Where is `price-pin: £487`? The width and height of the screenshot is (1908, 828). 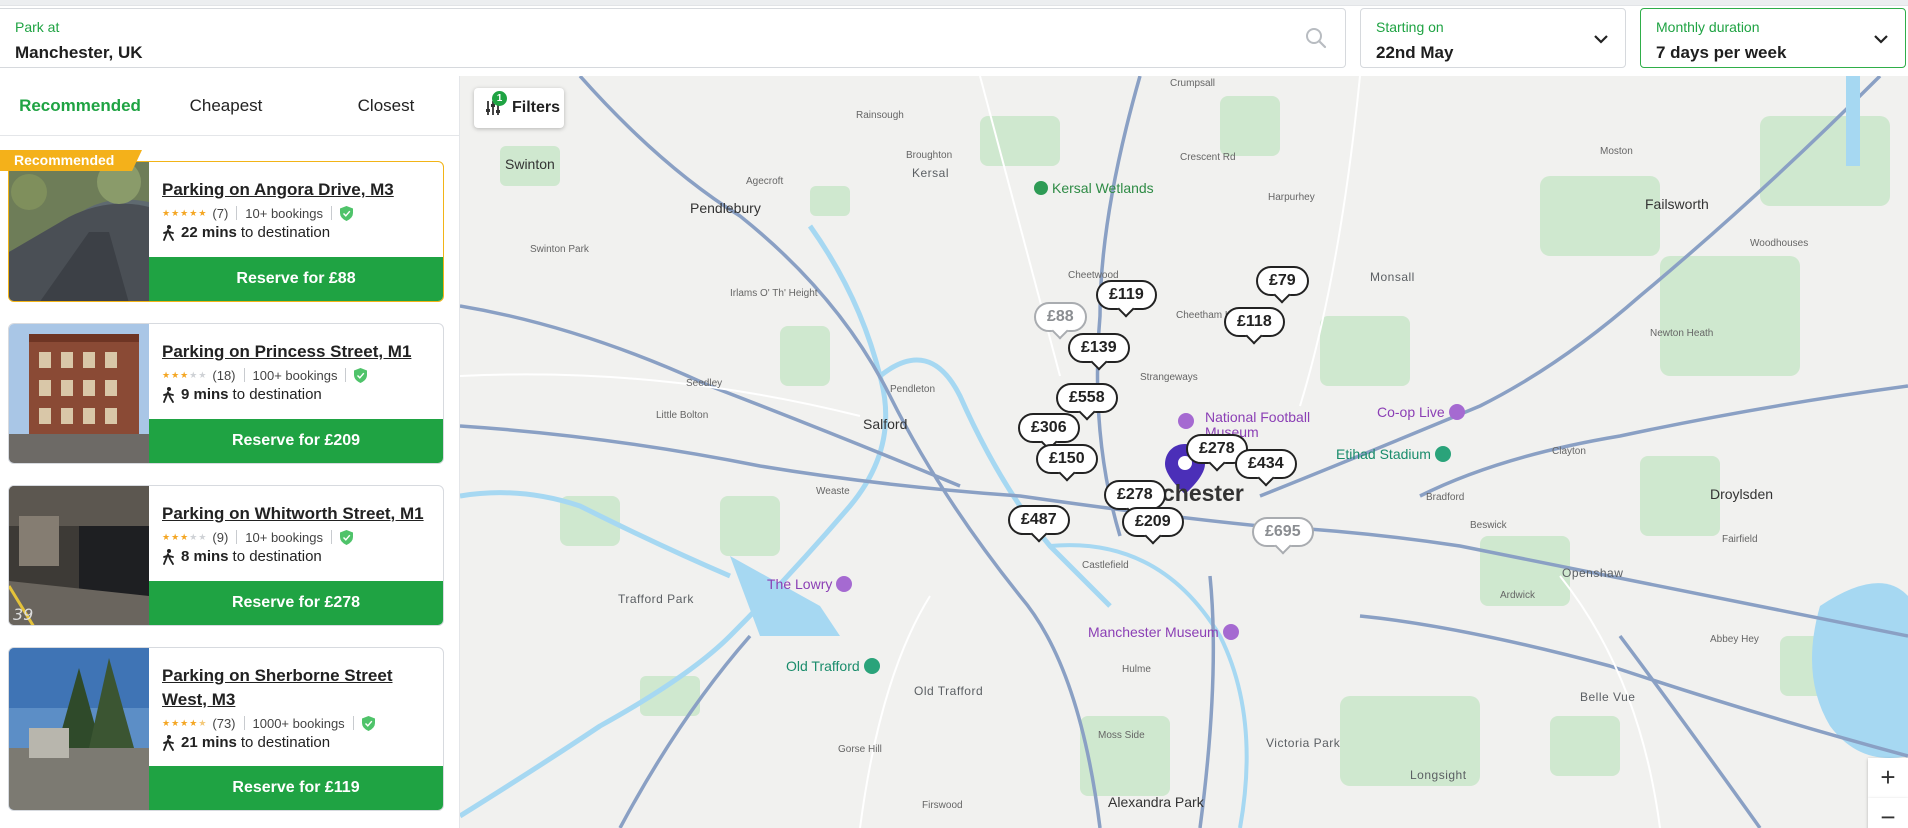
price-pin: £487 is located at coordinates (1039, 520).